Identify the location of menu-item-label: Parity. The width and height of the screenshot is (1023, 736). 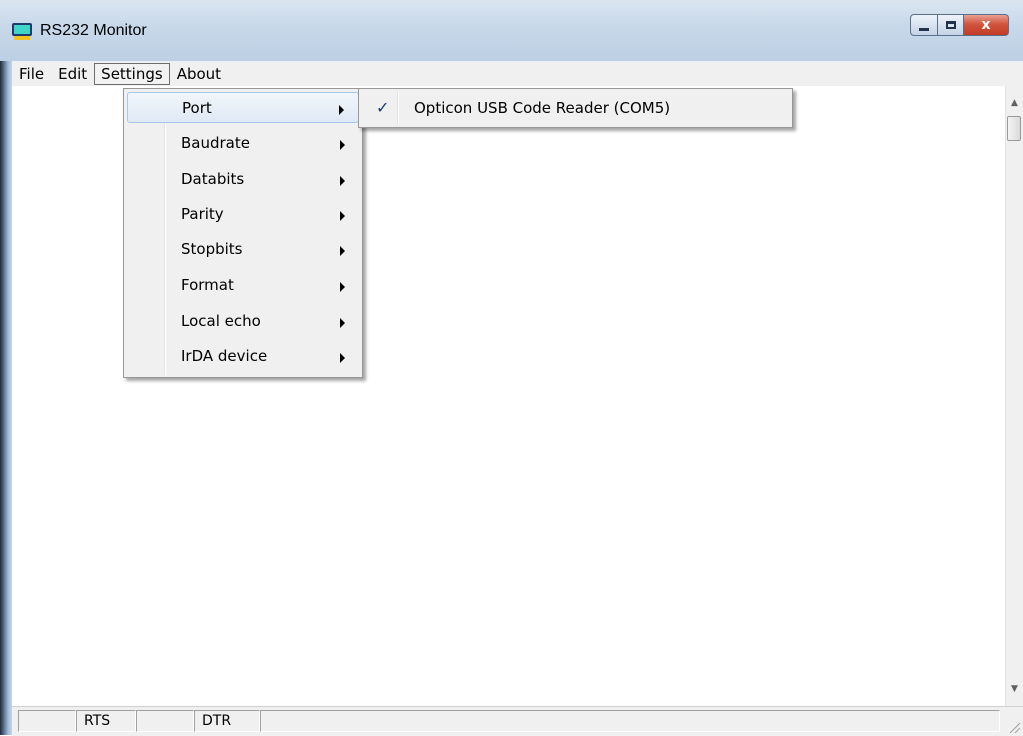
(202, 214).